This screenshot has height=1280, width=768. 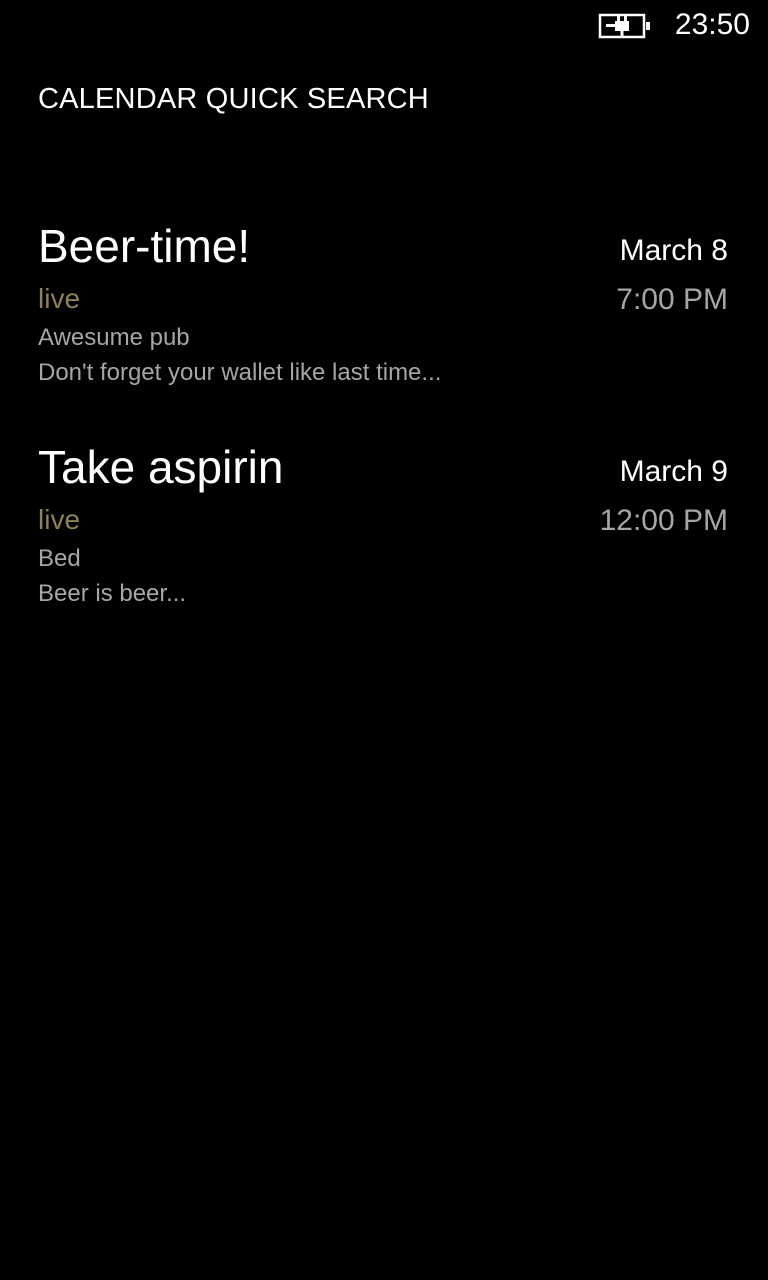 What do you see at coordinates (114, 337) in the screenshot?
I see `event-location: Awesume pub` at bounding box center [114, 337].